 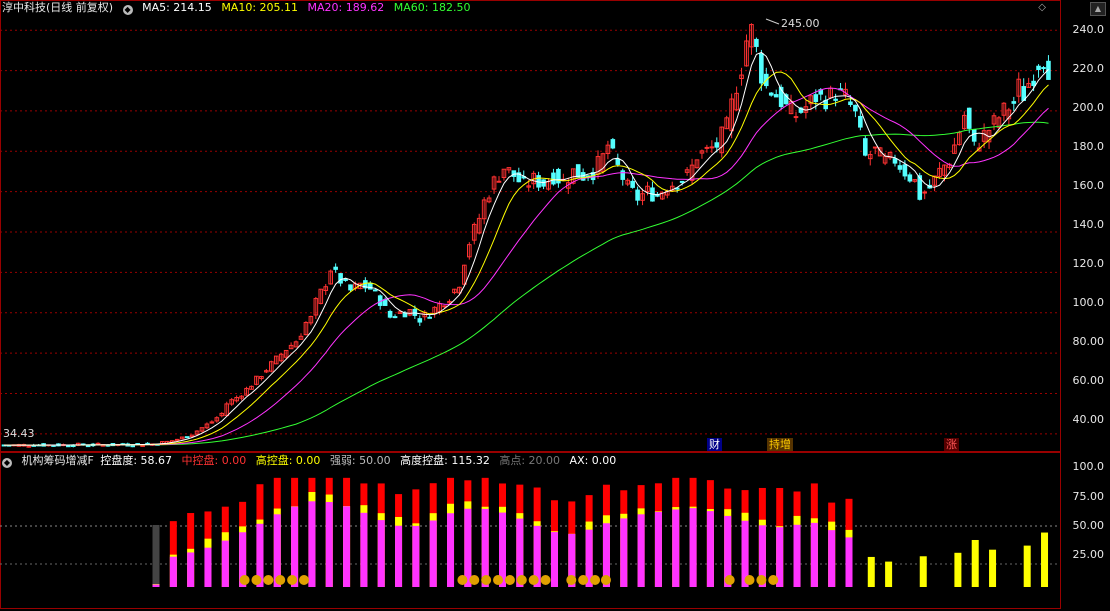 What do you see at coordinates (58, 460) in the screenshot?
I see `indicator-name: 机构筹码增减F` at bounding box center [58, 460].